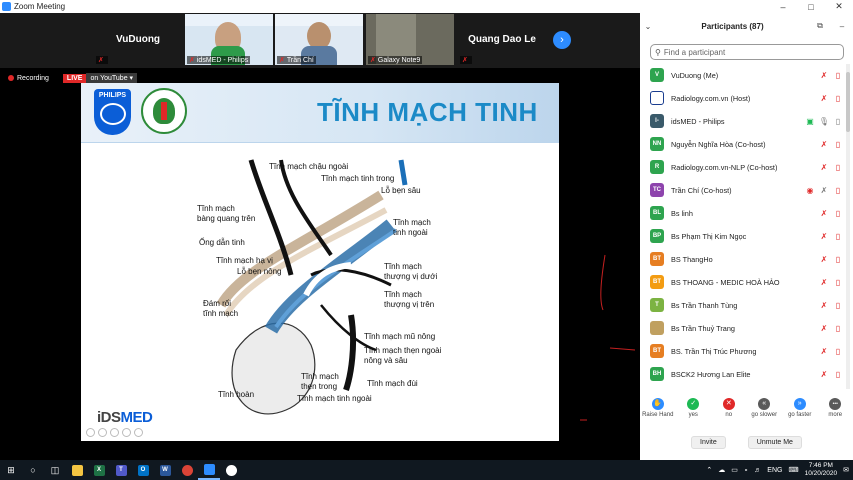 Image resolution: width=853 pixels, height=480 pixels. Describe the element at coordinates (708, 442) in the screenshot. I see `invite-button: Invite` at that location.